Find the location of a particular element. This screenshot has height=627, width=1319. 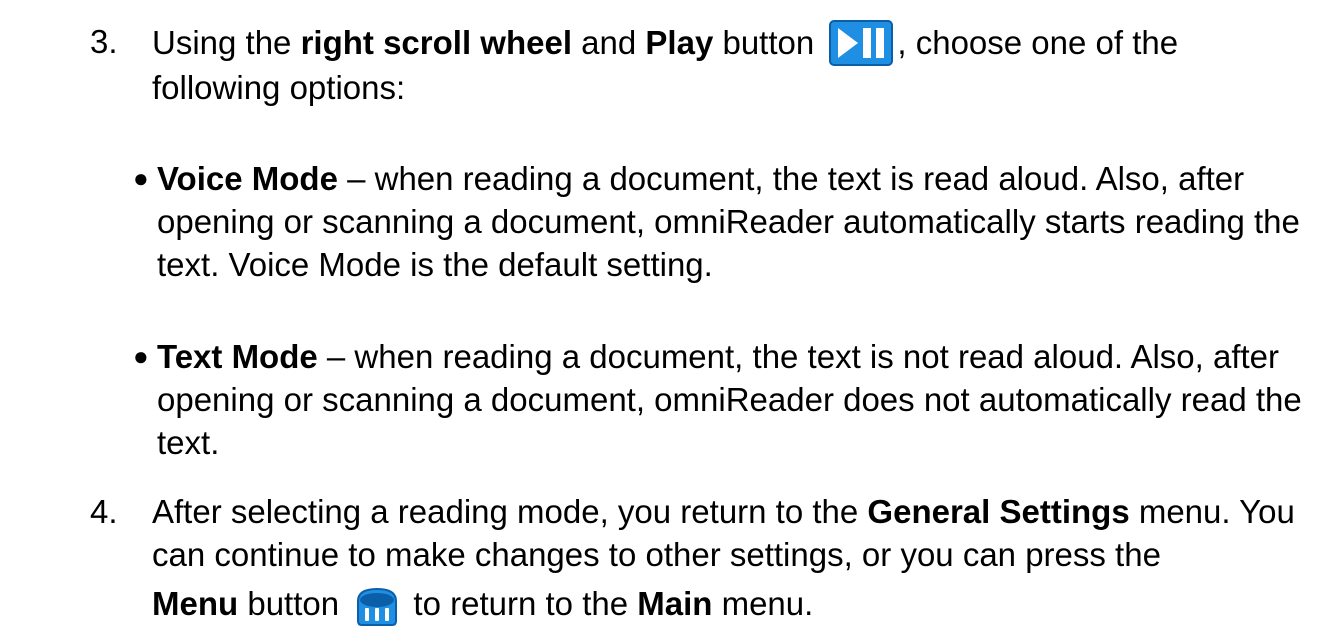

bold-term: Play is located at coordinates (679, 42).